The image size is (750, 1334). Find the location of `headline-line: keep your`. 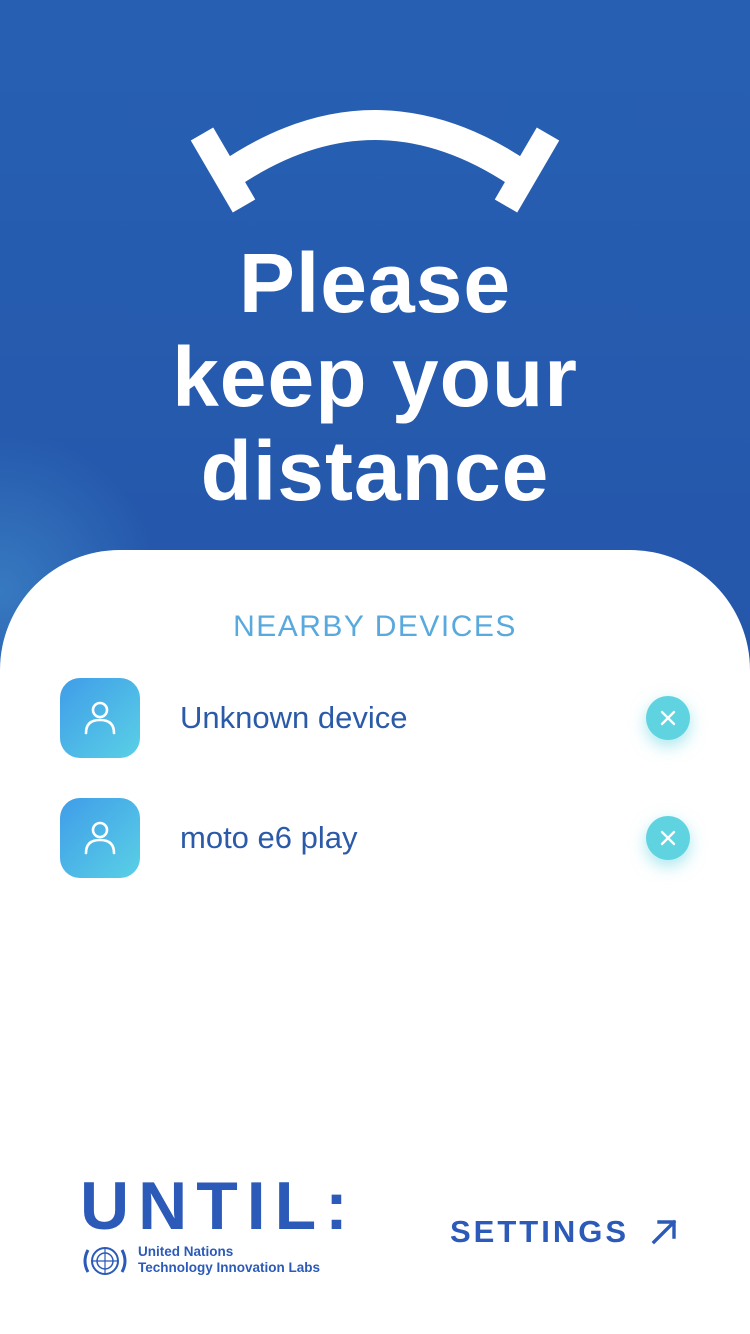

headline-line: keep your is located at coordinates (375, 377).